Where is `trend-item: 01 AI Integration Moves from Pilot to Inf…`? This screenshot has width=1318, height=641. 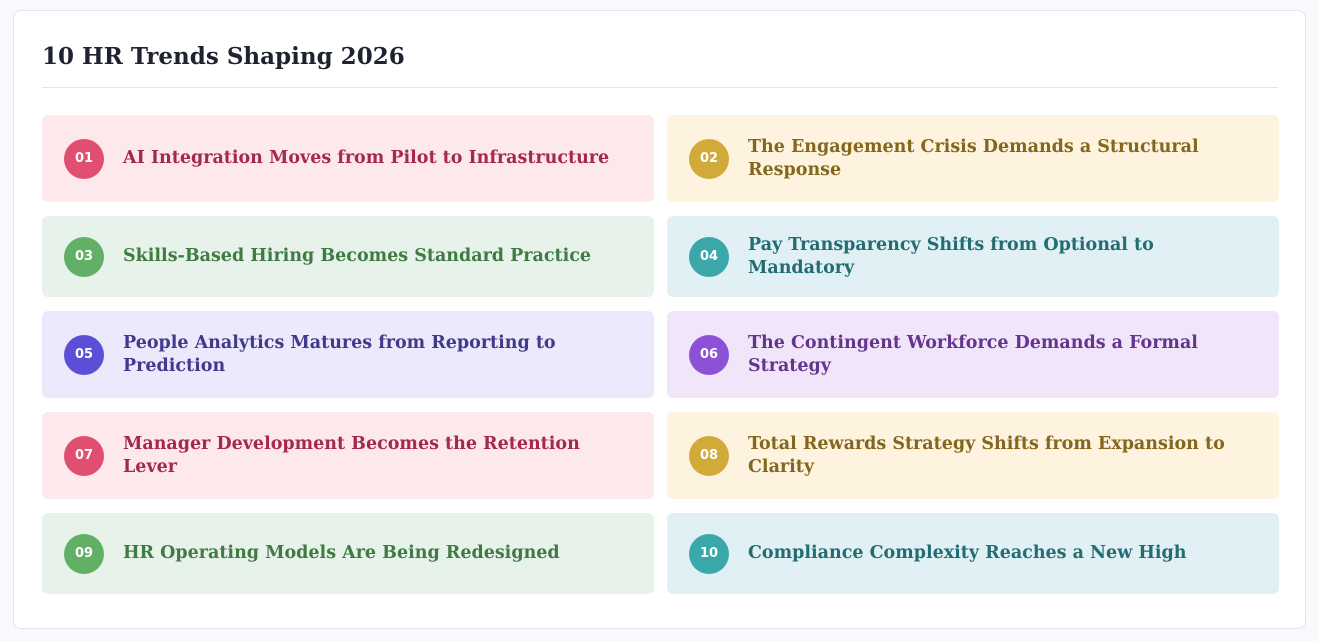
trend-item: 01 AI Integration Moves from Pilot to Inf… is located at coordinates (348, 158).